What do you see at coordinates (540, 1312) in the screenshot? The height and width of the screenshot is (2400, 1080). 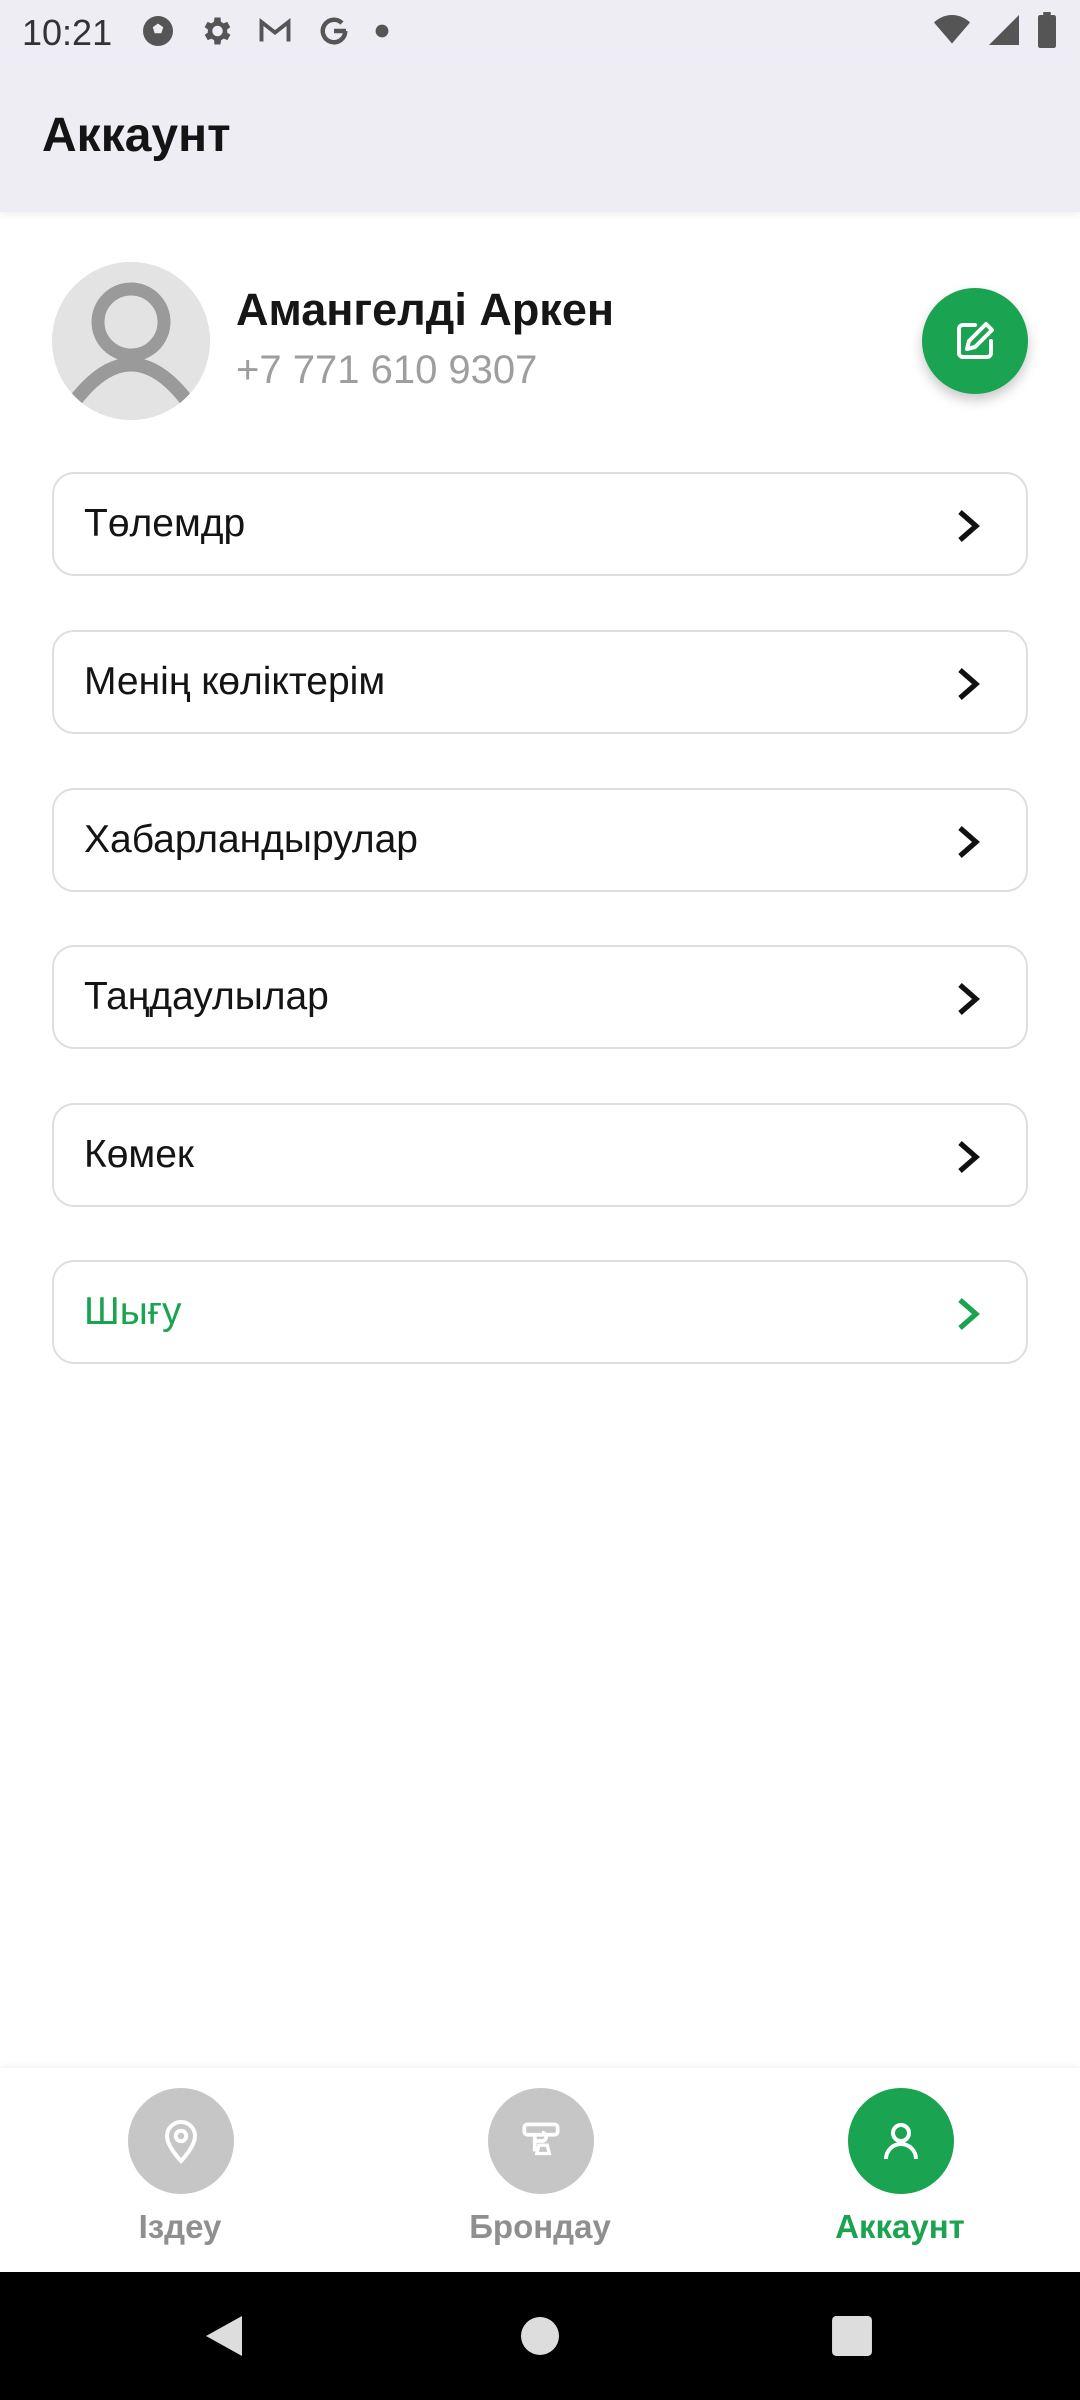 I see `menu-item-logout: Шығу` at bounding box center [540, 1312].